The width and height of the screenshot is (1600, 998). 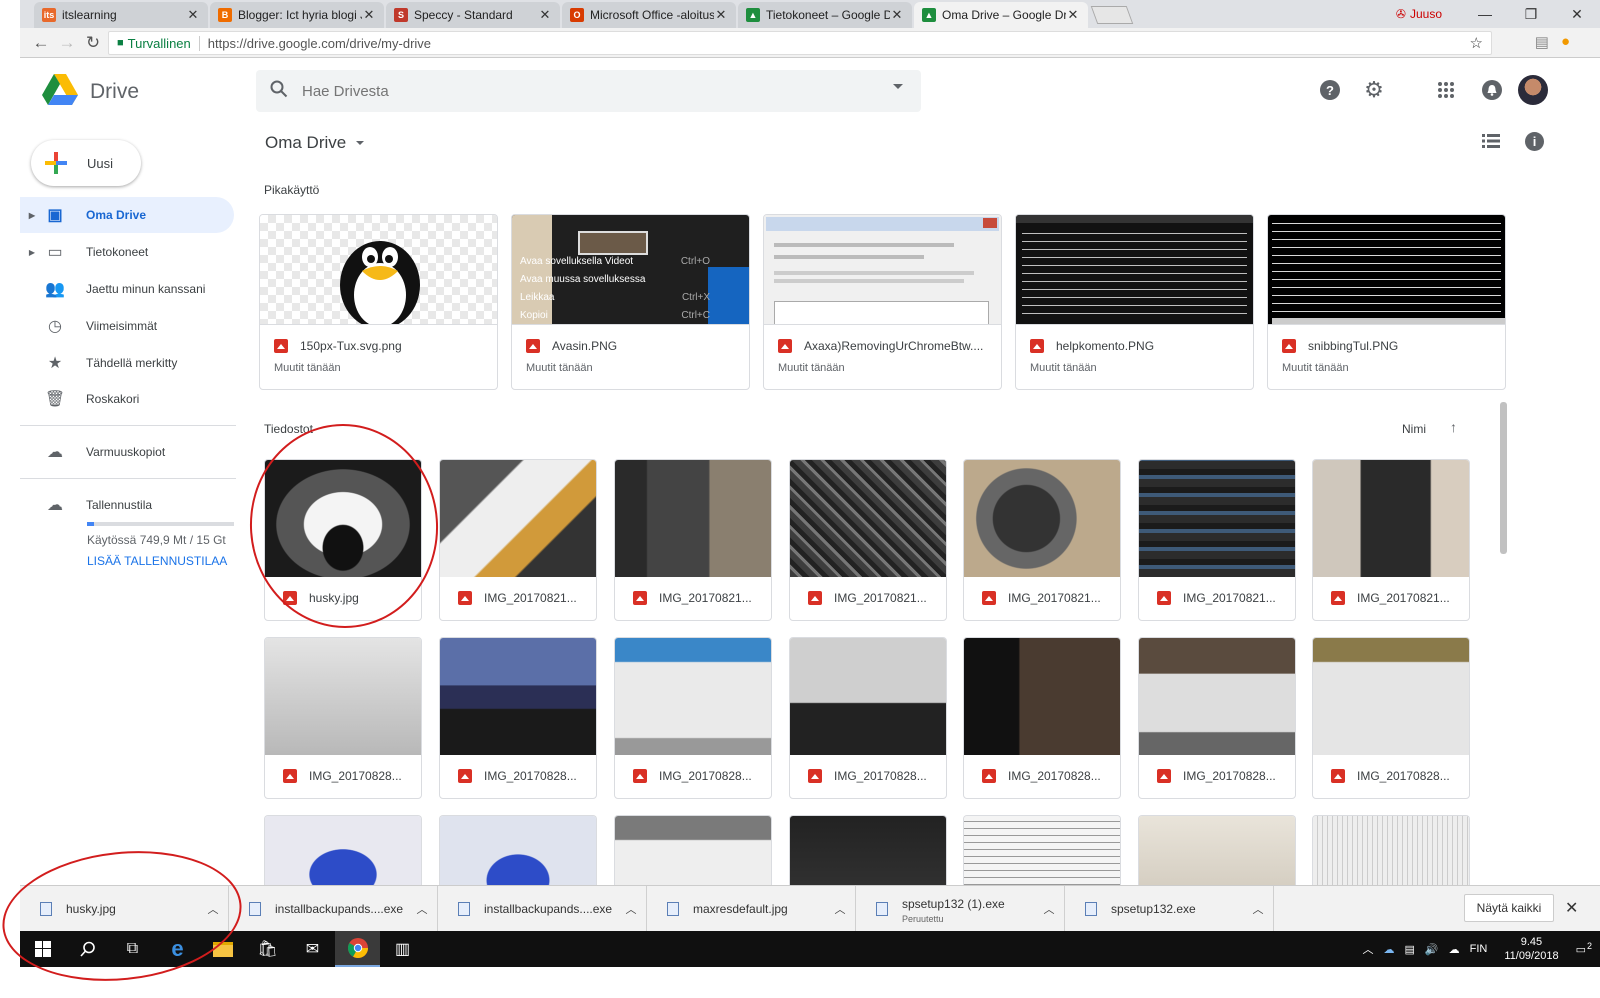 I want to click on list-view-icon, so click(x=1491, y=141).